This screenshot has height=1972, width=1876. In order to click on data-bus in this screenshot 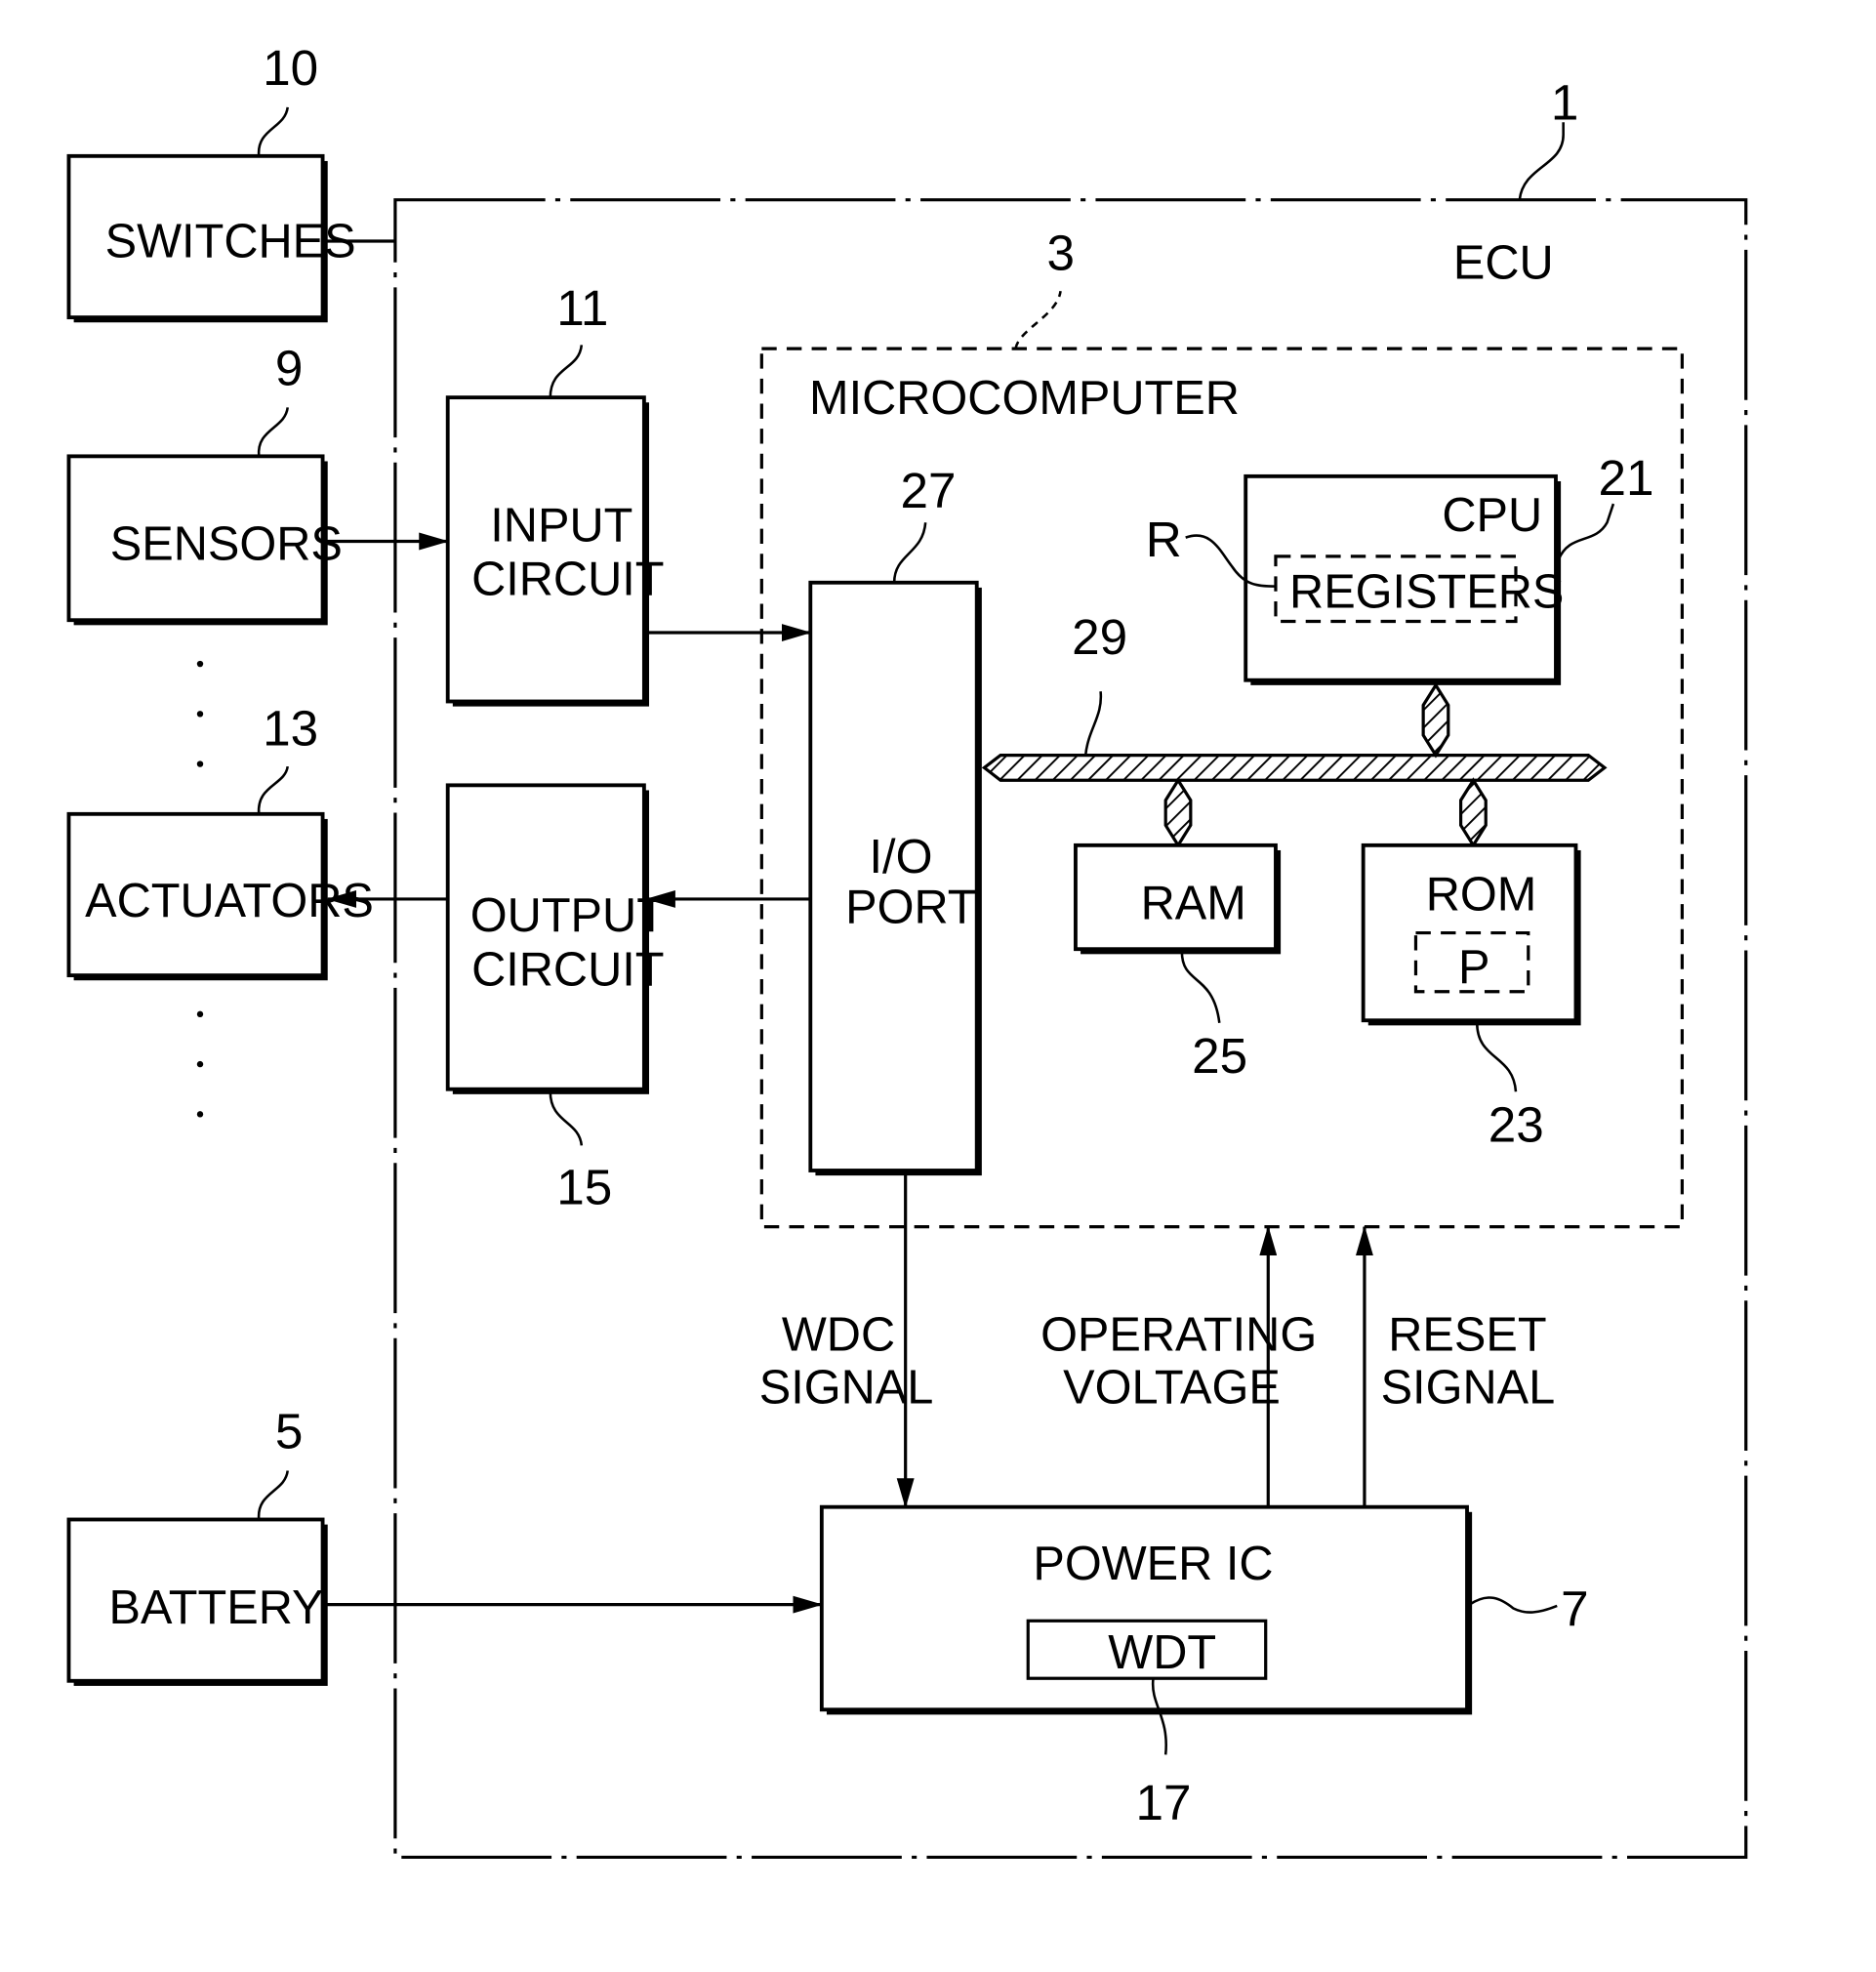, I will do `click(1294, 767)`.